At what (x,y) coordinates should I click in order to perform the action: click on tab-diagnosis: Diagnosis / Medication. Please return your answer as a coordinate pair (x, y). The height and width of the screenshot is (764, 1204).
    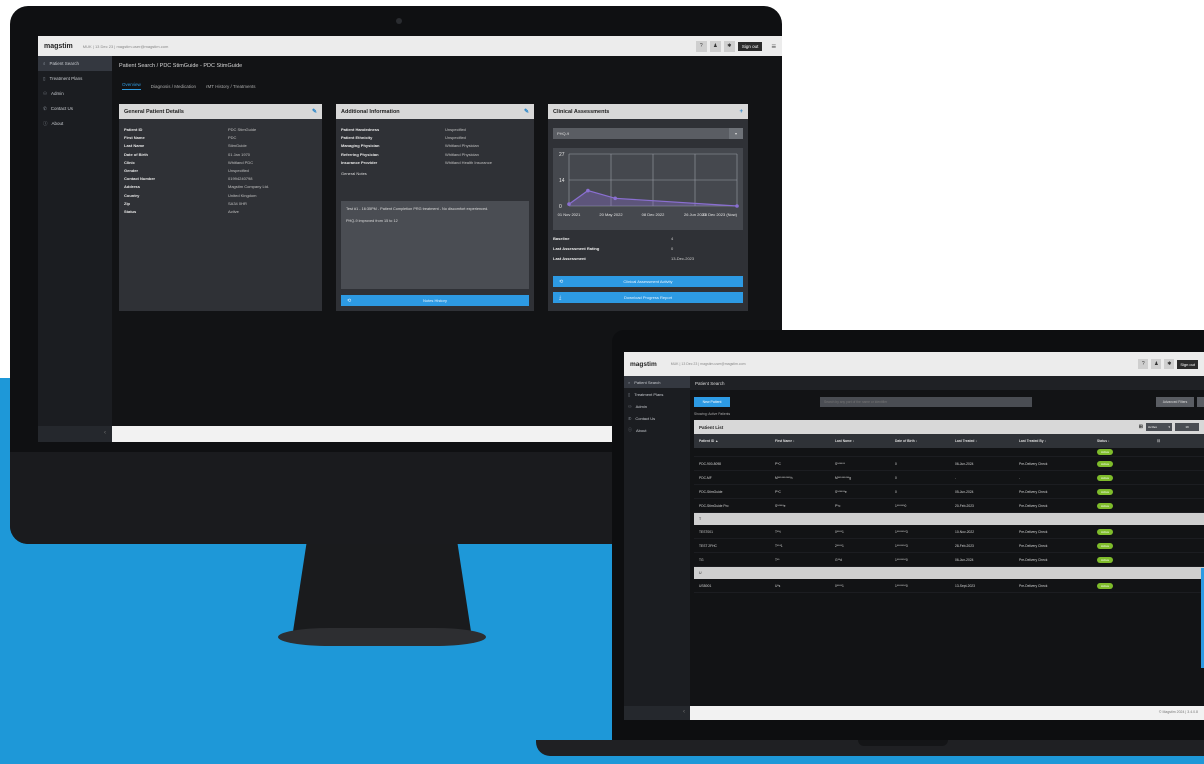
    Looking at the image, I should click on (173, 86).